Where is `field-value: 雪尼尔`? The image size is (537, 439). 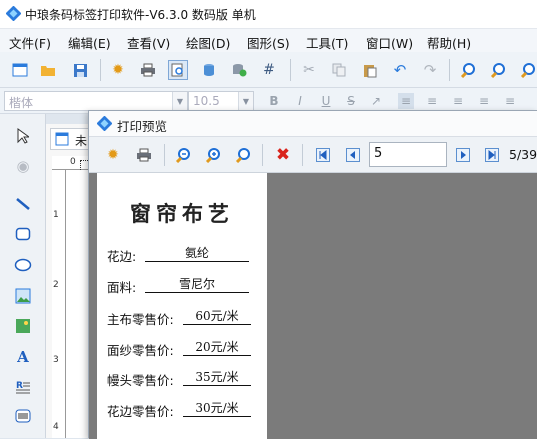
field-value: 雪尼尔 is located at coordinates (197, 284).